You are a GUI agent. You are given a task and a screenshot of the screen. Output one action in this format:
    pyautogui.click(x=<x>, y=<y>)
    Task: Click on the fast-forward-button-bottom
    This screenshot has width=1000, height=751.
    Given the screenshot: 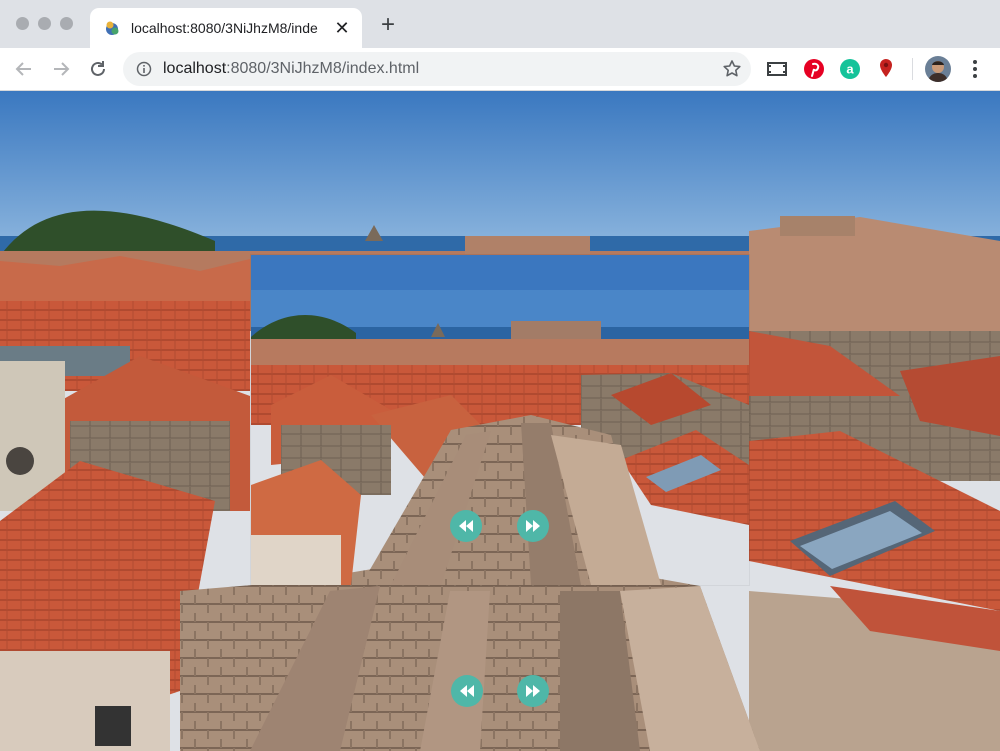 What is the action you would take?
    pyautogui.click(x=533, y=691)
    